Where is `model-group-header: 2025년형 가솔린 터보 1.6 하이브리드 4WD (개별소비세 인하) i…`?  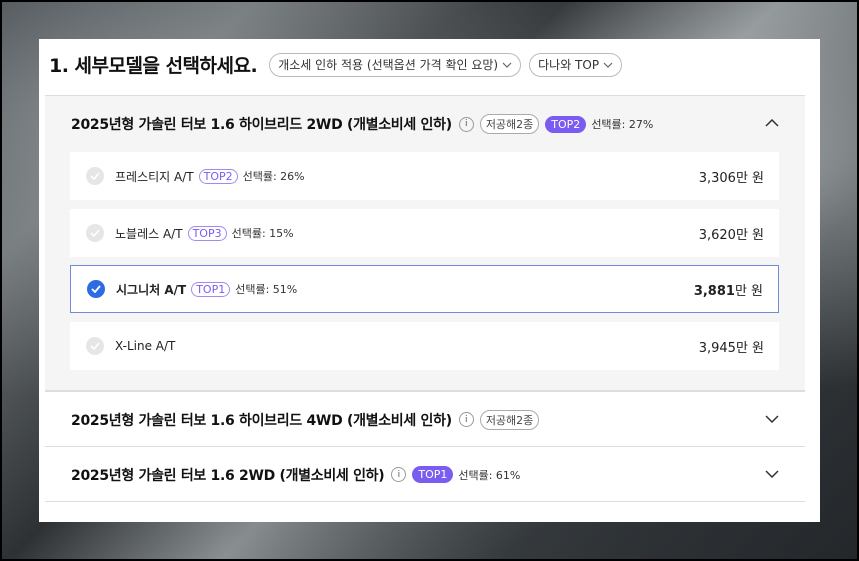
model-group-header: 2025년형 가솔린 터보 1.6 하이브리드 4WD (개별소비세 인하) i… is located at coordinates (425, 419).